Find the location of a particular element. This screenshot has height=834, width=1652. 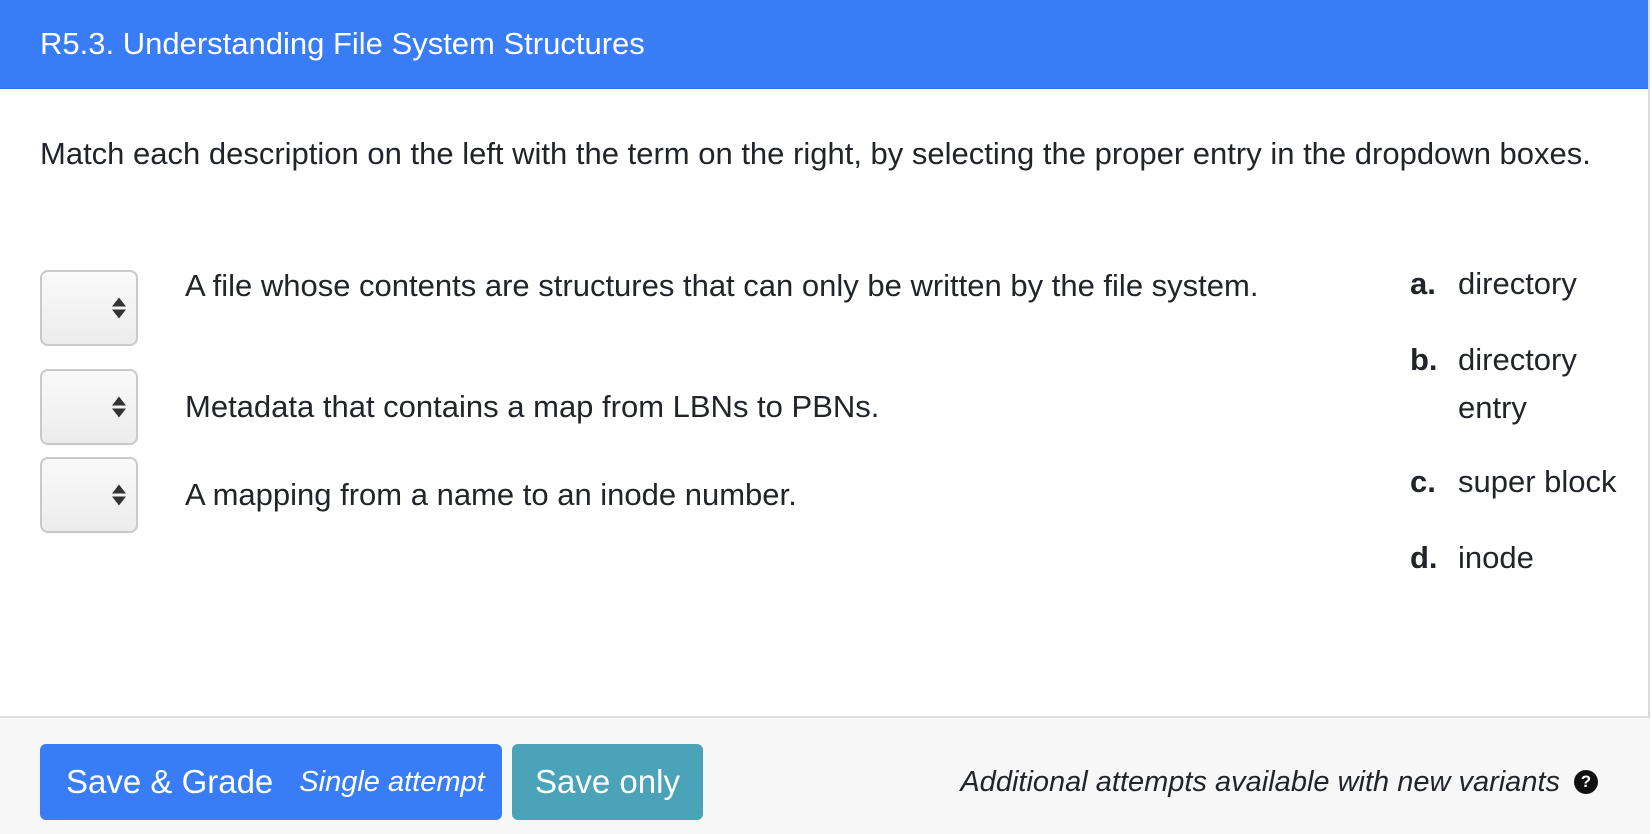

save-only-label: Save only is located at coordinates (607, 781).